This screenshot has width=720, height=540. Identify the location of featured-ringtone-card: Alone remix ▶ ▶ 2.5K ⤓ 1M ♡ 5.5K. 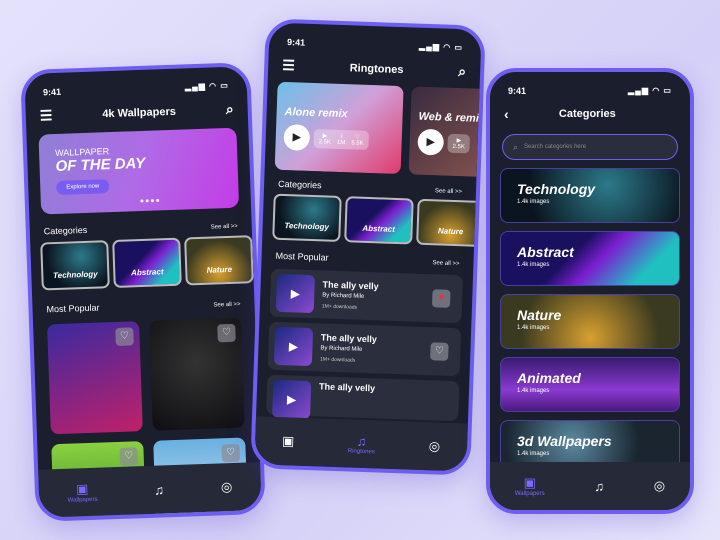
(339, 128).